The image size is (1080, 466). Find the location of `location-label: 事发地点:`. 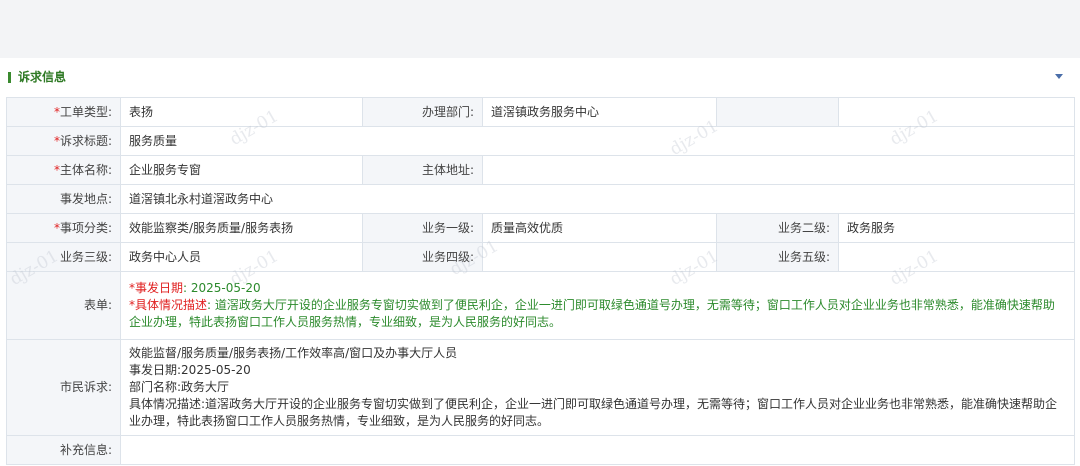

location-label: 事发地点: is located at coordinates (63, 199).